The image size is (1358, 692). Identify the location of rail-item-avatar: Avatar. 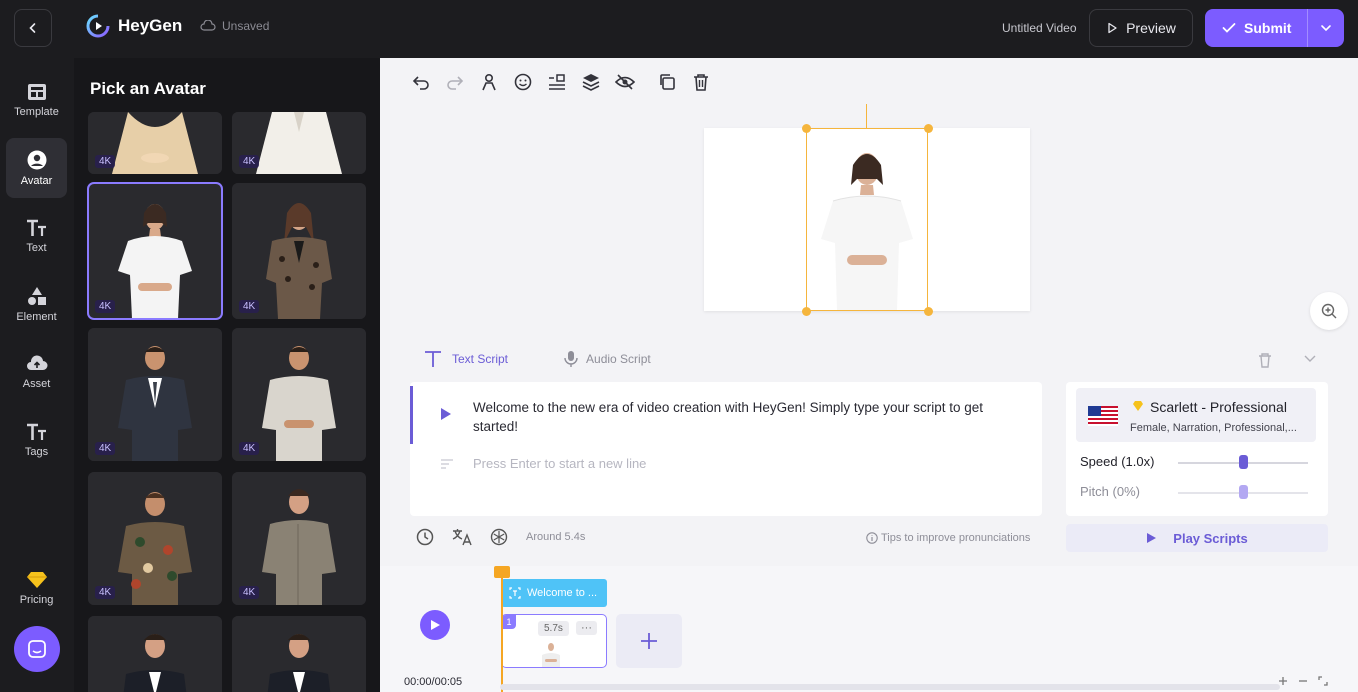
(36, 168).